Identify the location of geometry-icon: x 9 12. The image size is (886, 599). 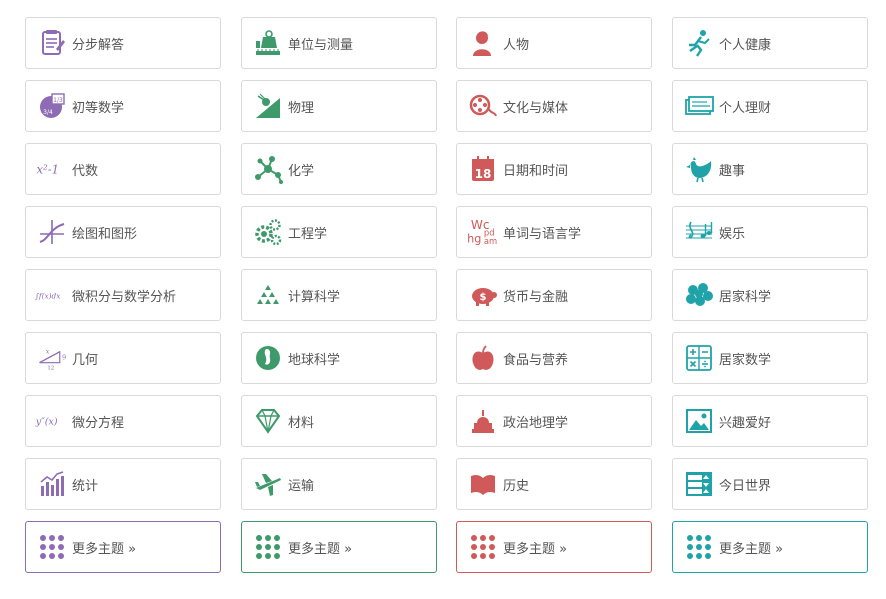
(52, 358).